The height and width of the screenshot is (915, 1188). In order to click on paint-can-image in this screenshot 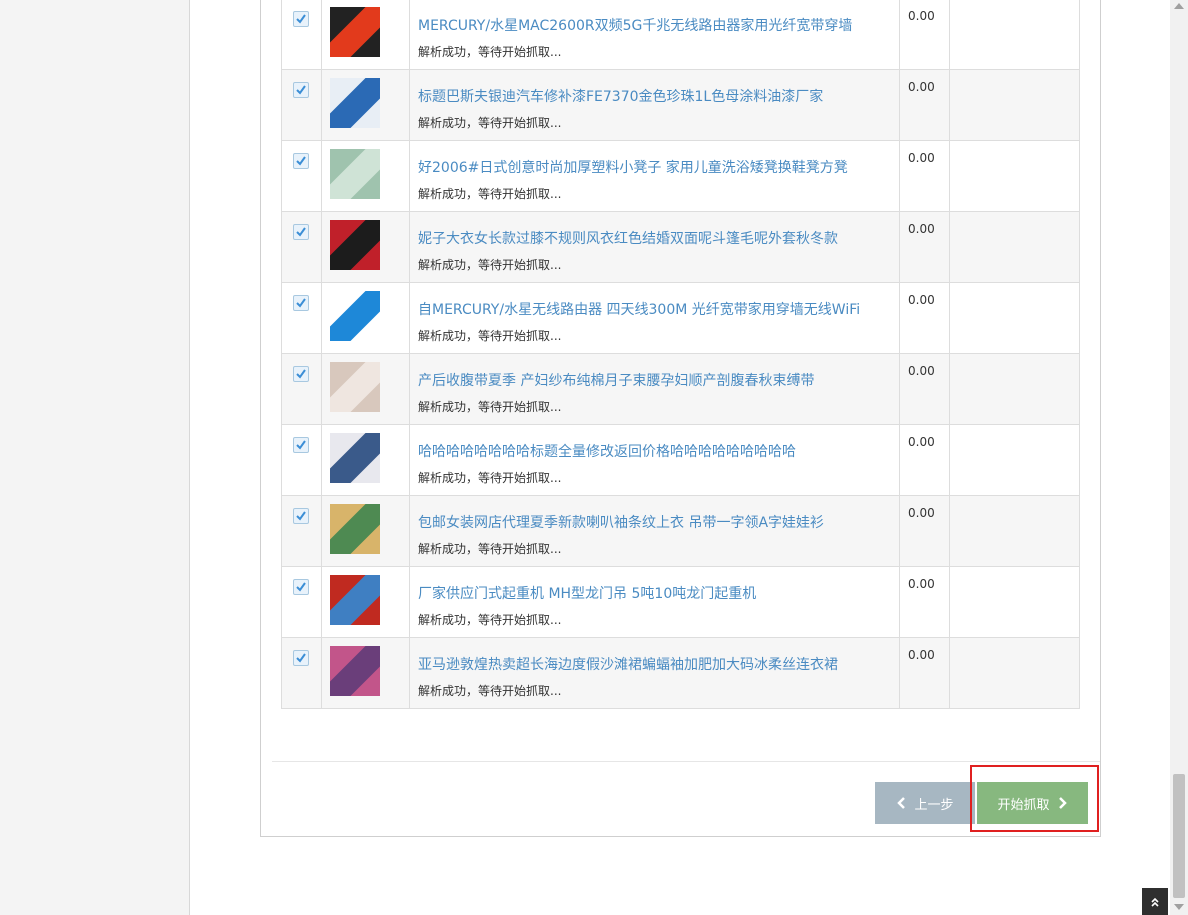, I will do `click(355, 103)`.